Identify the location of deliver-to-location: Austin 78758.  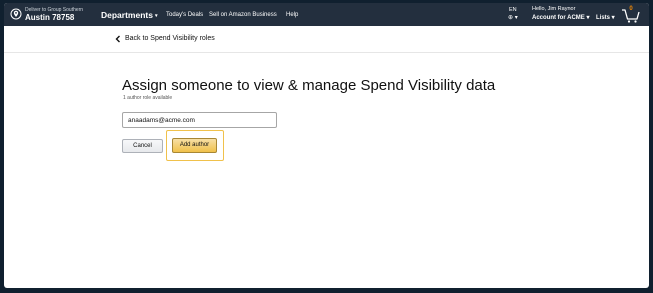
(50, 17).